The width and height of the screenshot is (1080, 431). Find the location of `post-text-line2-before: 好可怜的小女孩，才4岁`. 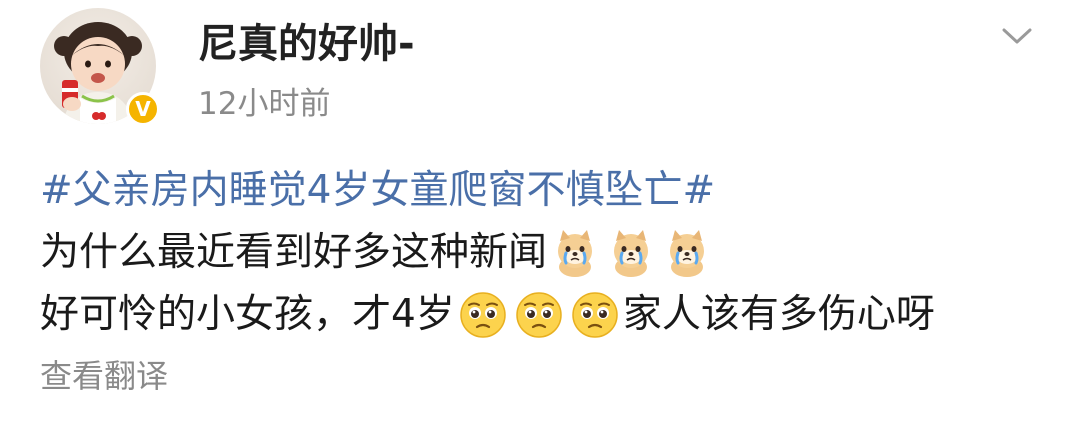

post-text-line2-before: 好可怜的小女孩，才4岁 is located at coordinates (247, 314).